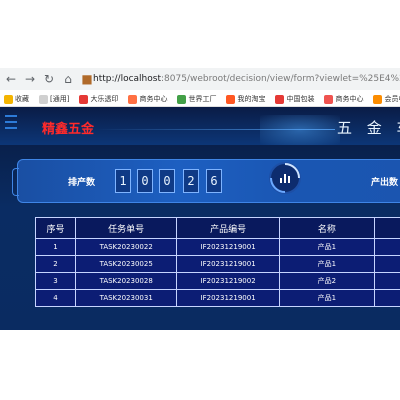 Image resolution: width=400 pixels, height=400 pixels. What do you see at coordinates (191, 181) in the screenshot?
I see `output-digit: 2` at bounding box center [191, 181].